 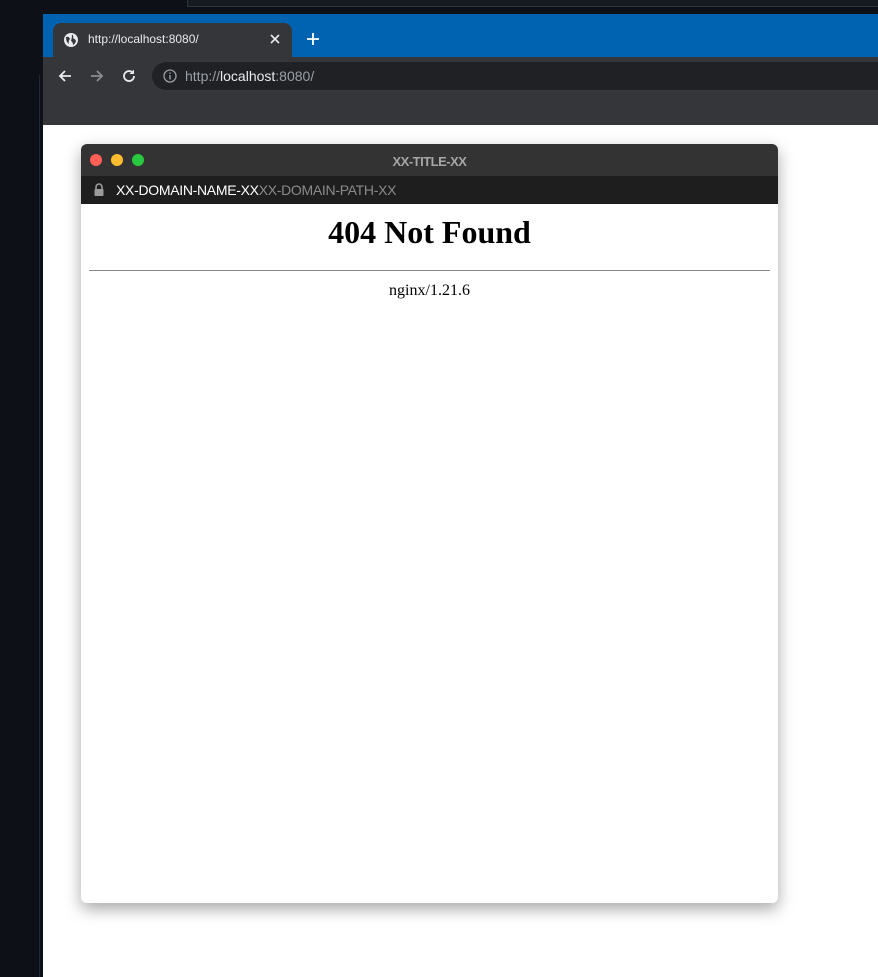 I want to click on frame-address-bar: XX-DOMAIN-NAME-XXXX-DOMAIN-PATH-XX, so click(x=429, y=190).